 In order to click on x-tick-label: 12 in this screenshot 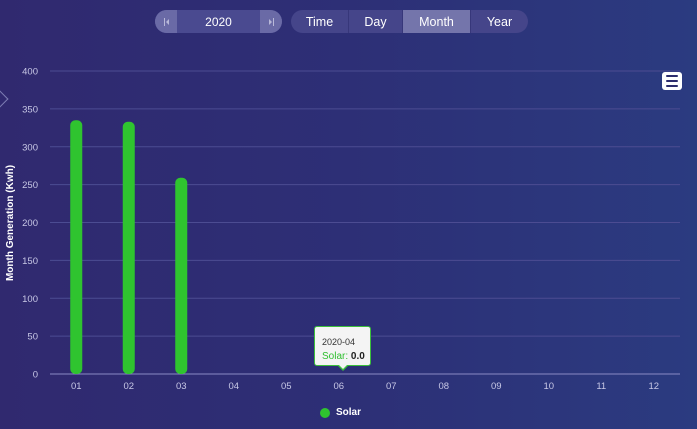, I will do `click(653, 386)`.